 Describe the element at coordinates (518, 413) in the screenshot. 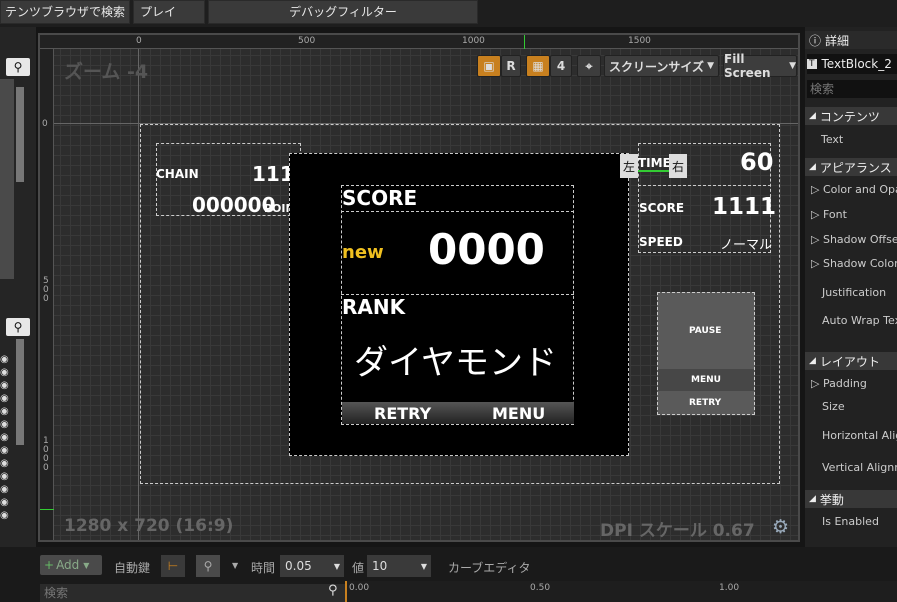

I see `menu-button: MENU` at that location.